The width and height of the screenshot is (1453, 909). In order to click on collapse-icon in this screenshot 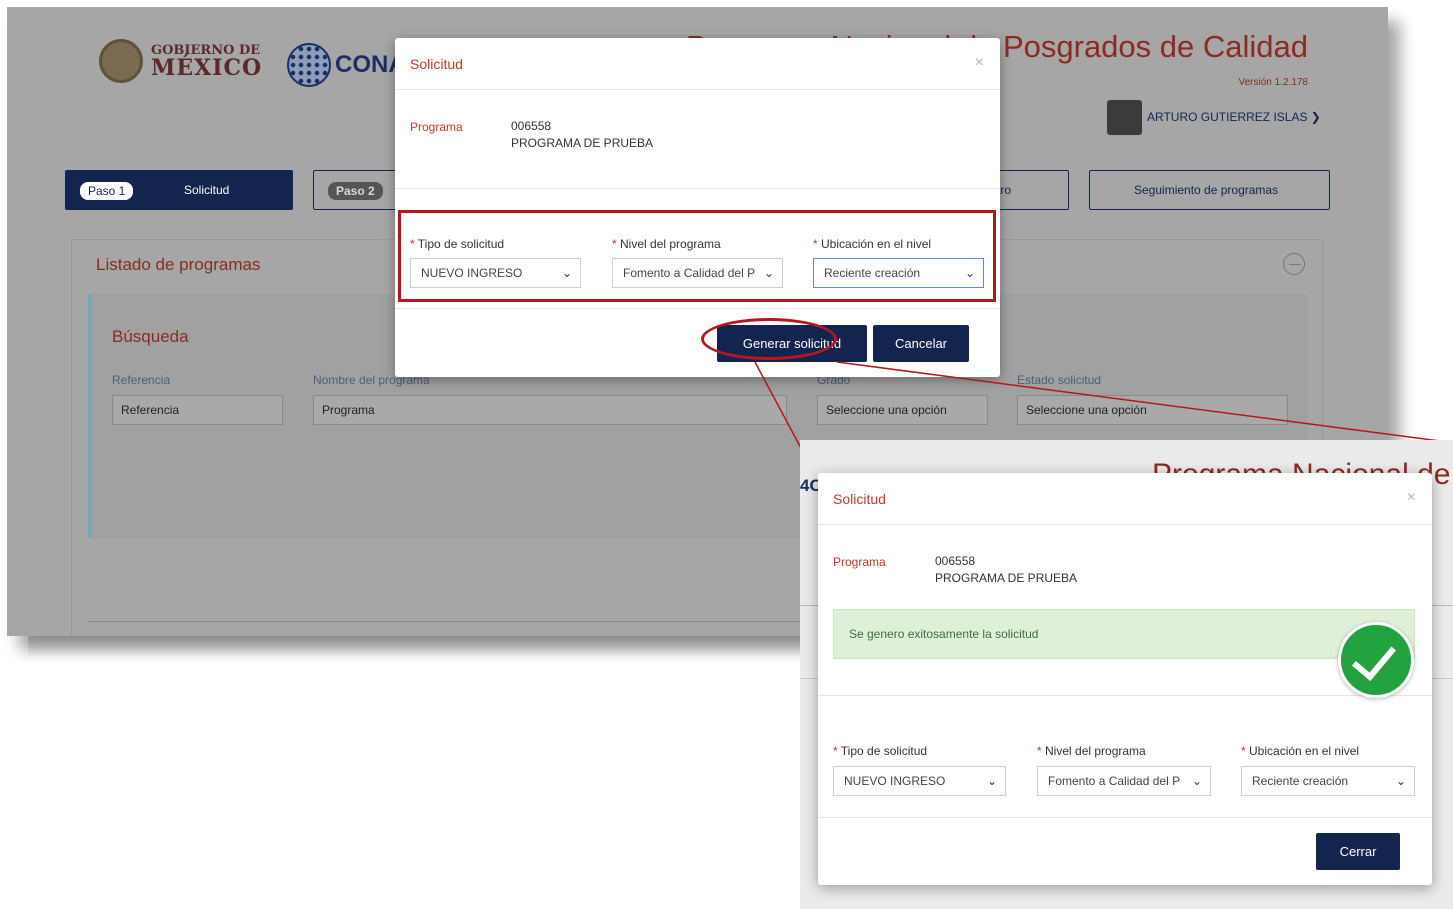, I will do `click(1294, 264)`.